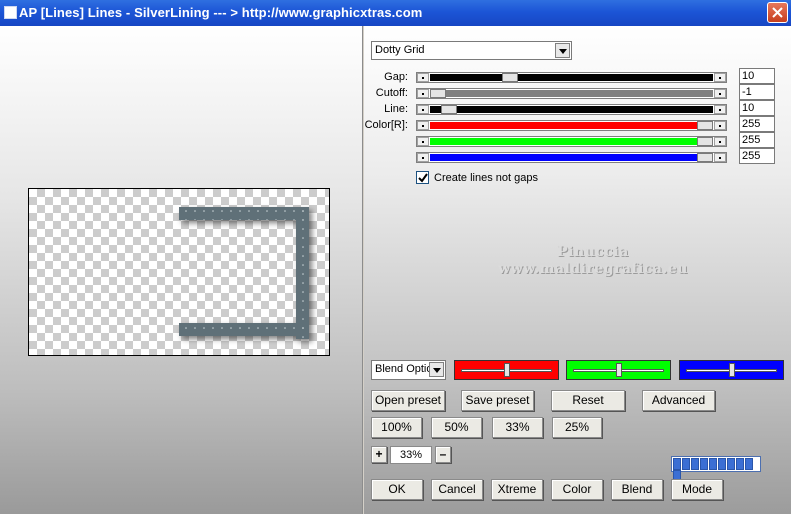  Describe the element at coordinates (593, 269) in the screenshot. I see `watermark-url: www.maldiregrafica.eu` at that location.